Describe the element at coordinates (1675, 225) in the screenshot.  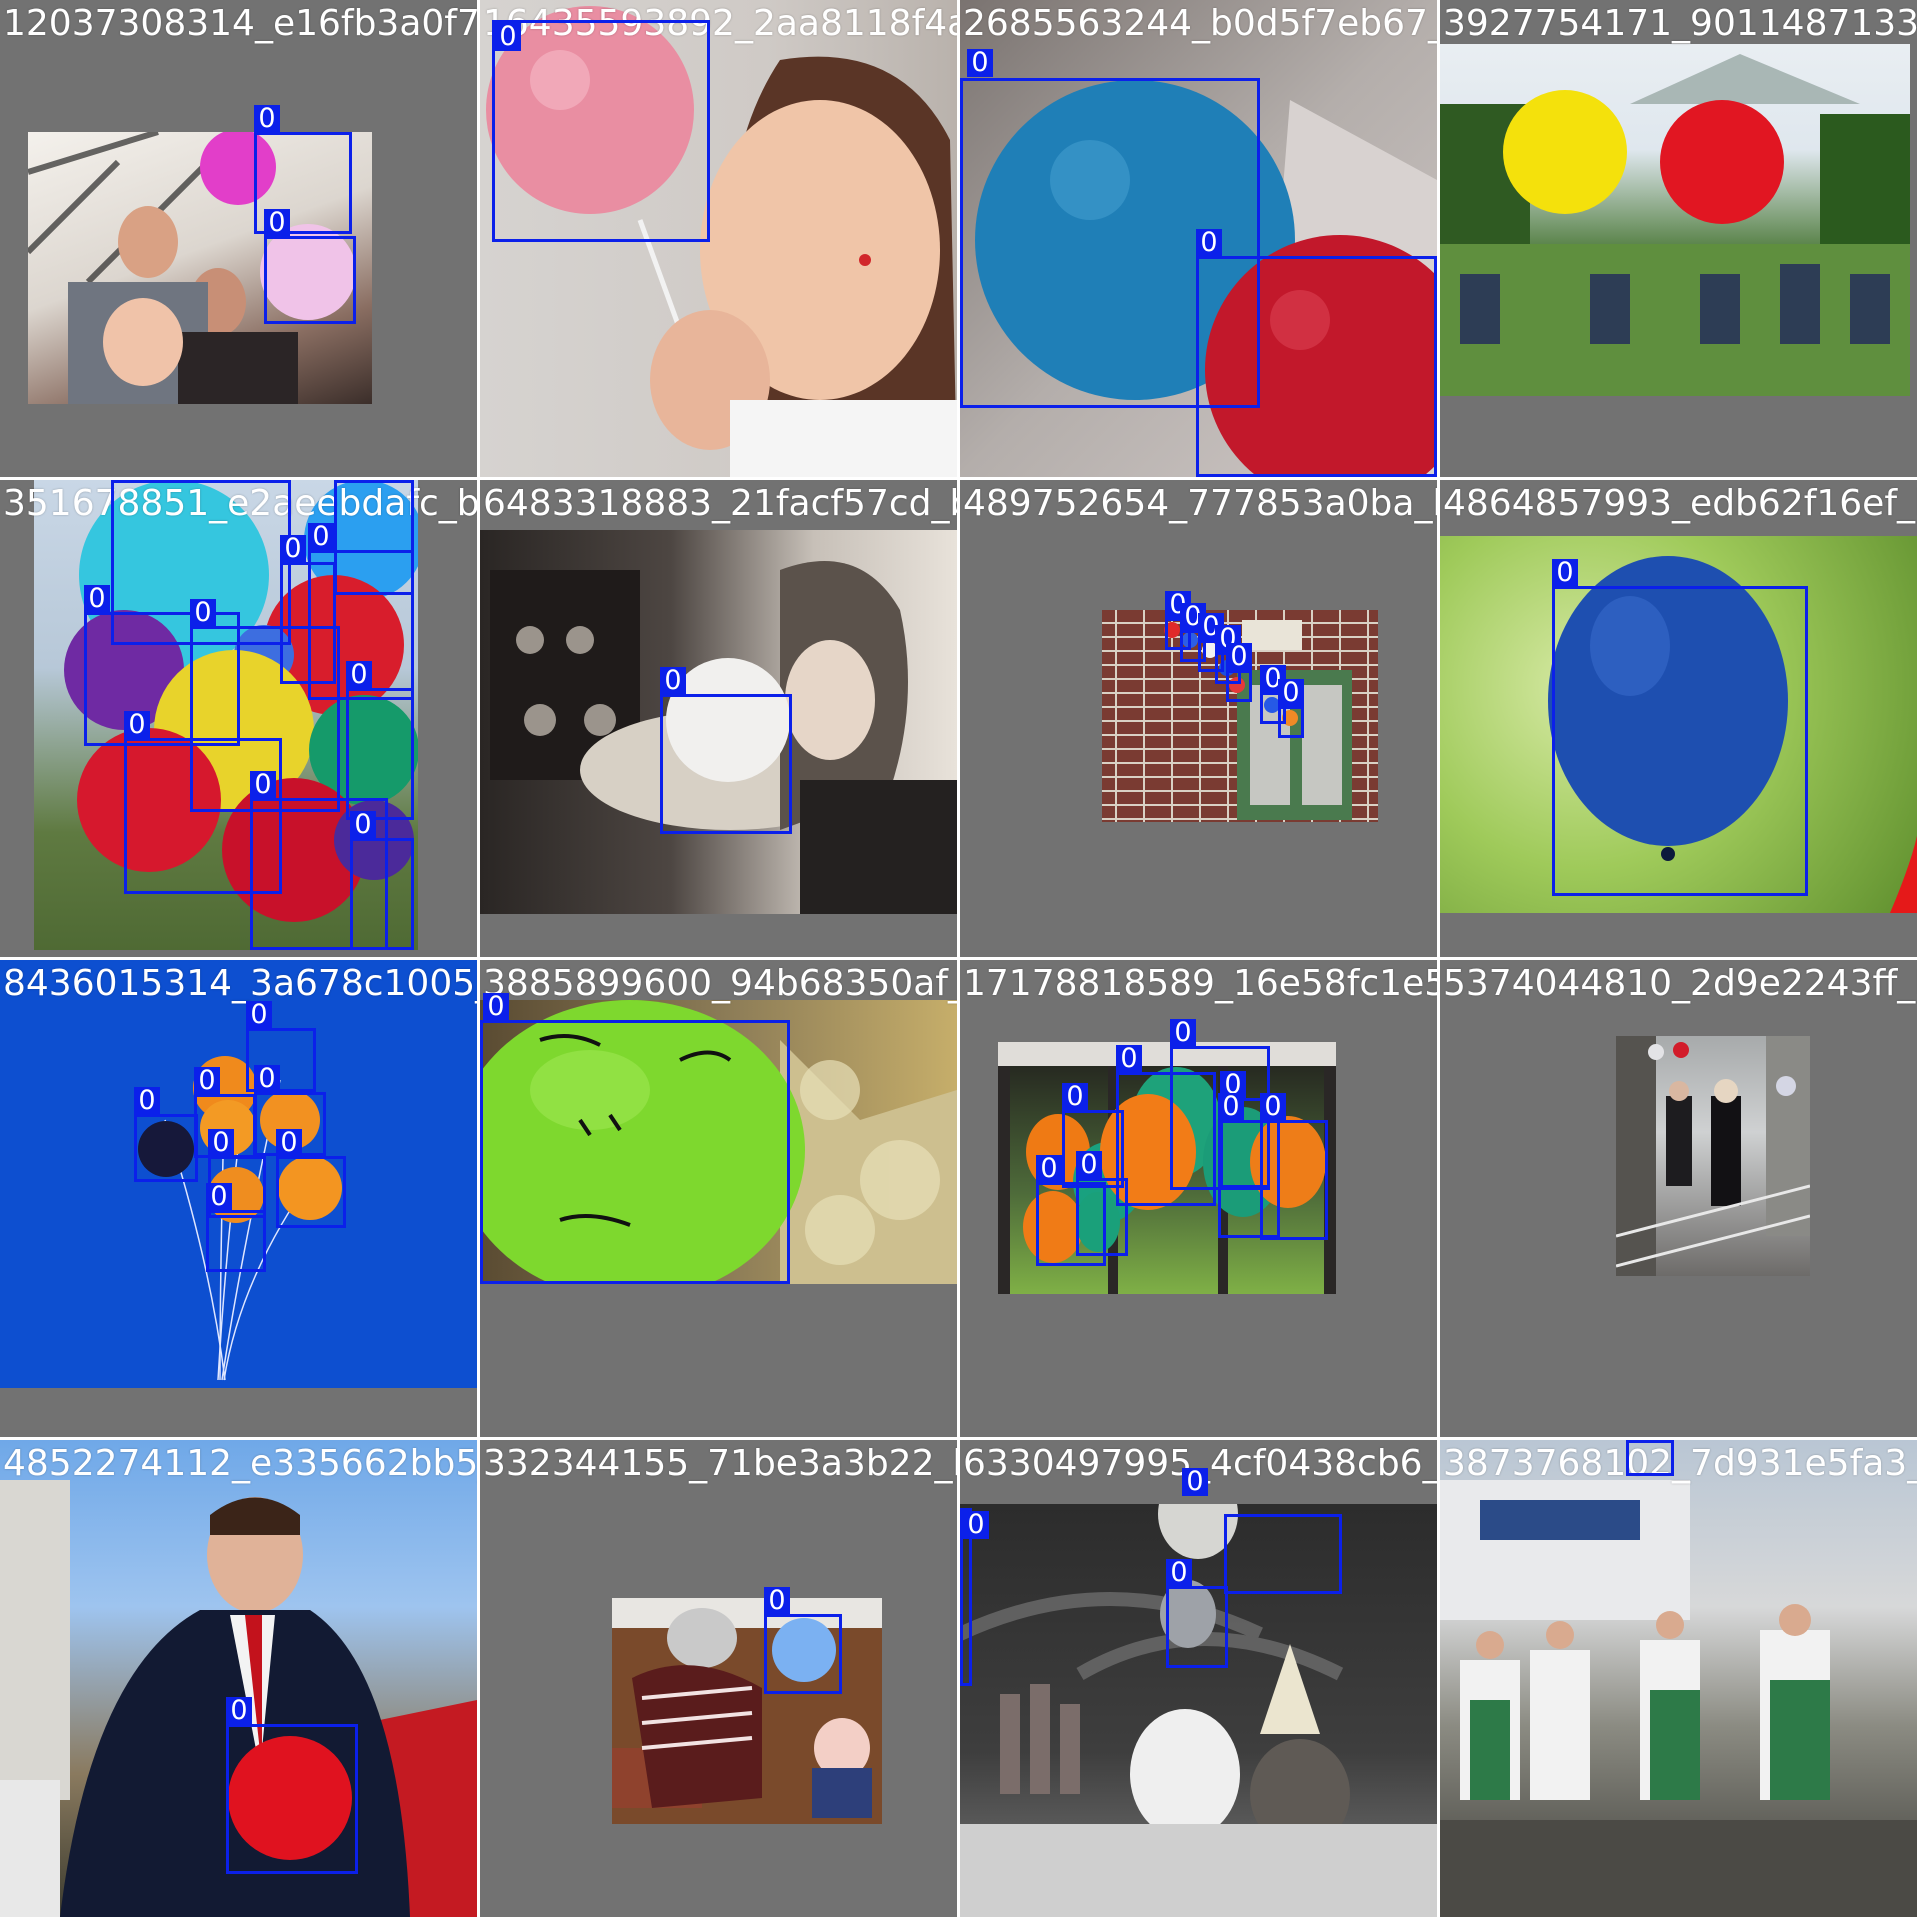
I see `photo-park-balloons-art` at that location.